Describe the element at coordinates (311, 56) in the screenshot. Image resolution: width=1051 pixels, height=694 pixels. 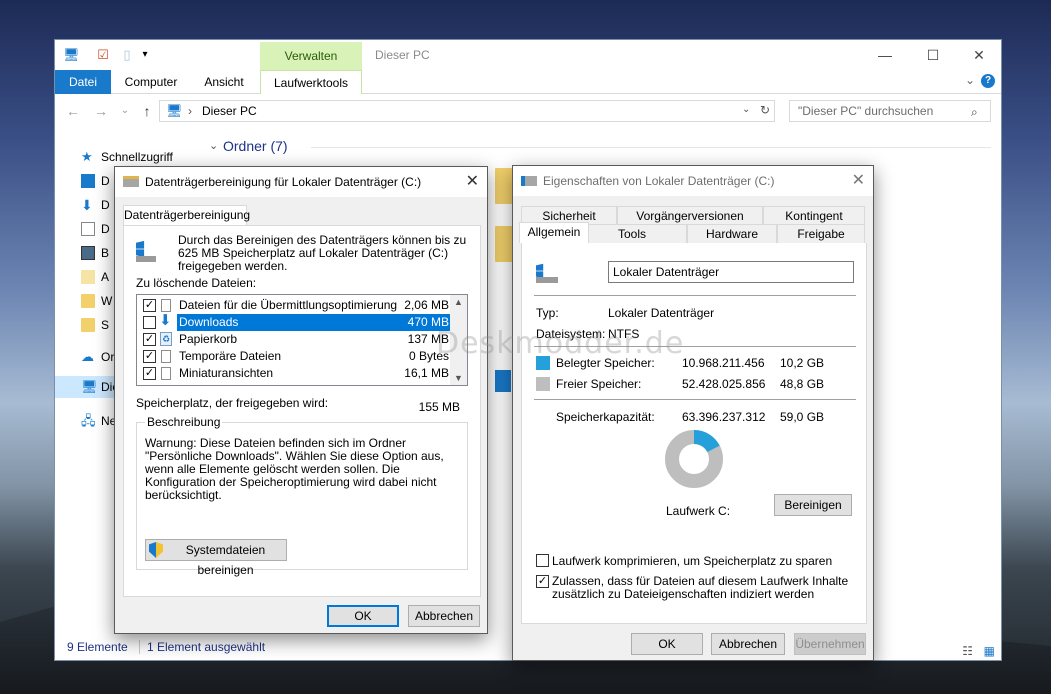
I see `context-tab-verwalten: Verwalten` at that location.